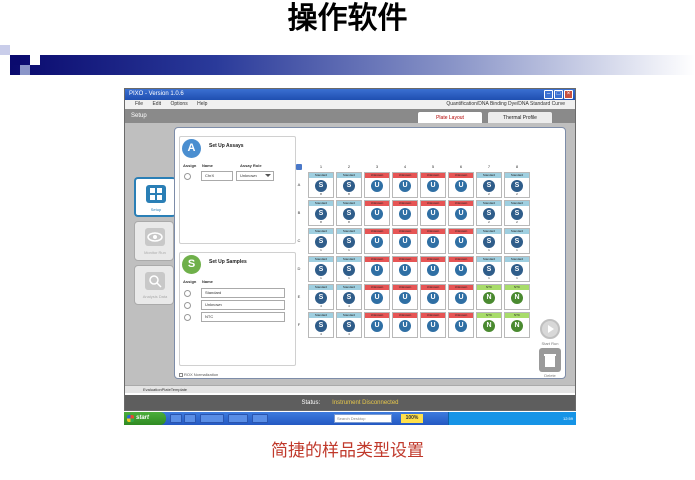 The image size is (695, 480). Describe the element at coordinates (550, 329) in the screenshot. I see `start-run-button` at that location.